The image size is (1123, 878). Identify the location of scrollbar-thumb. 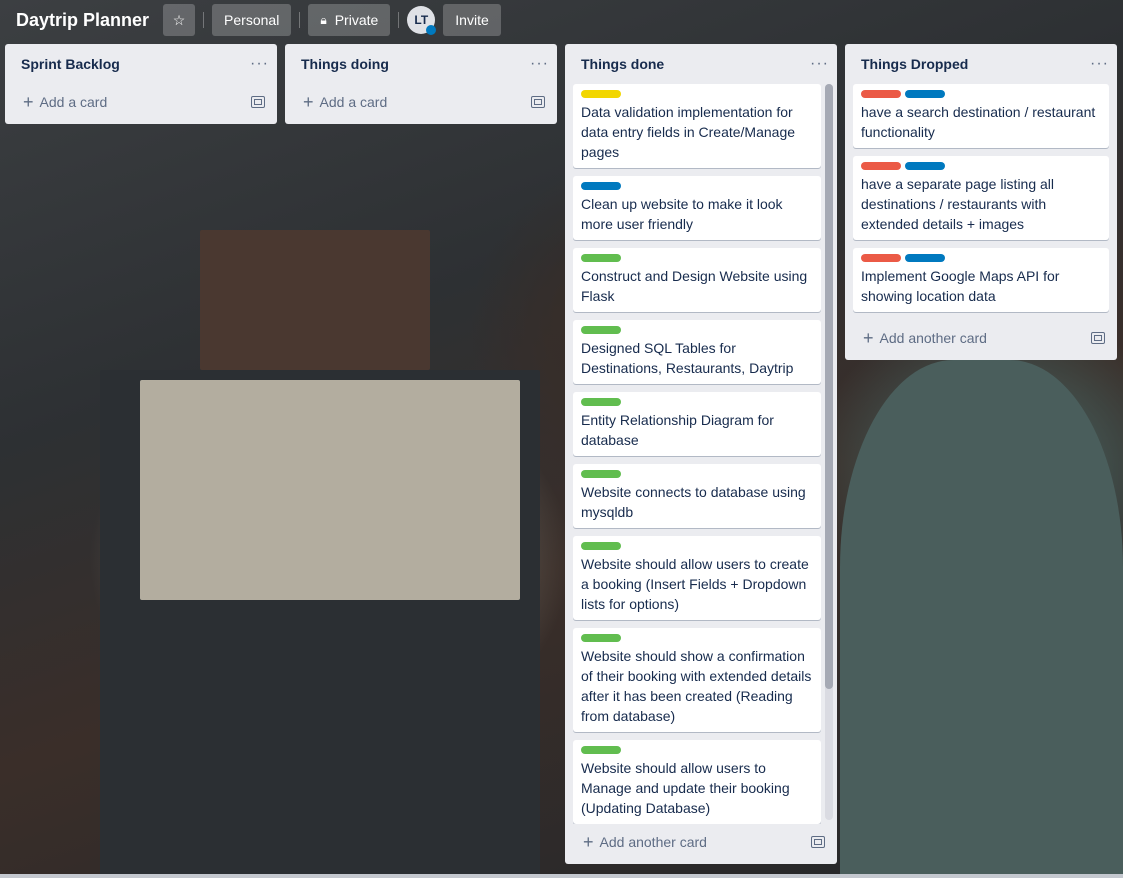
(829, 386).